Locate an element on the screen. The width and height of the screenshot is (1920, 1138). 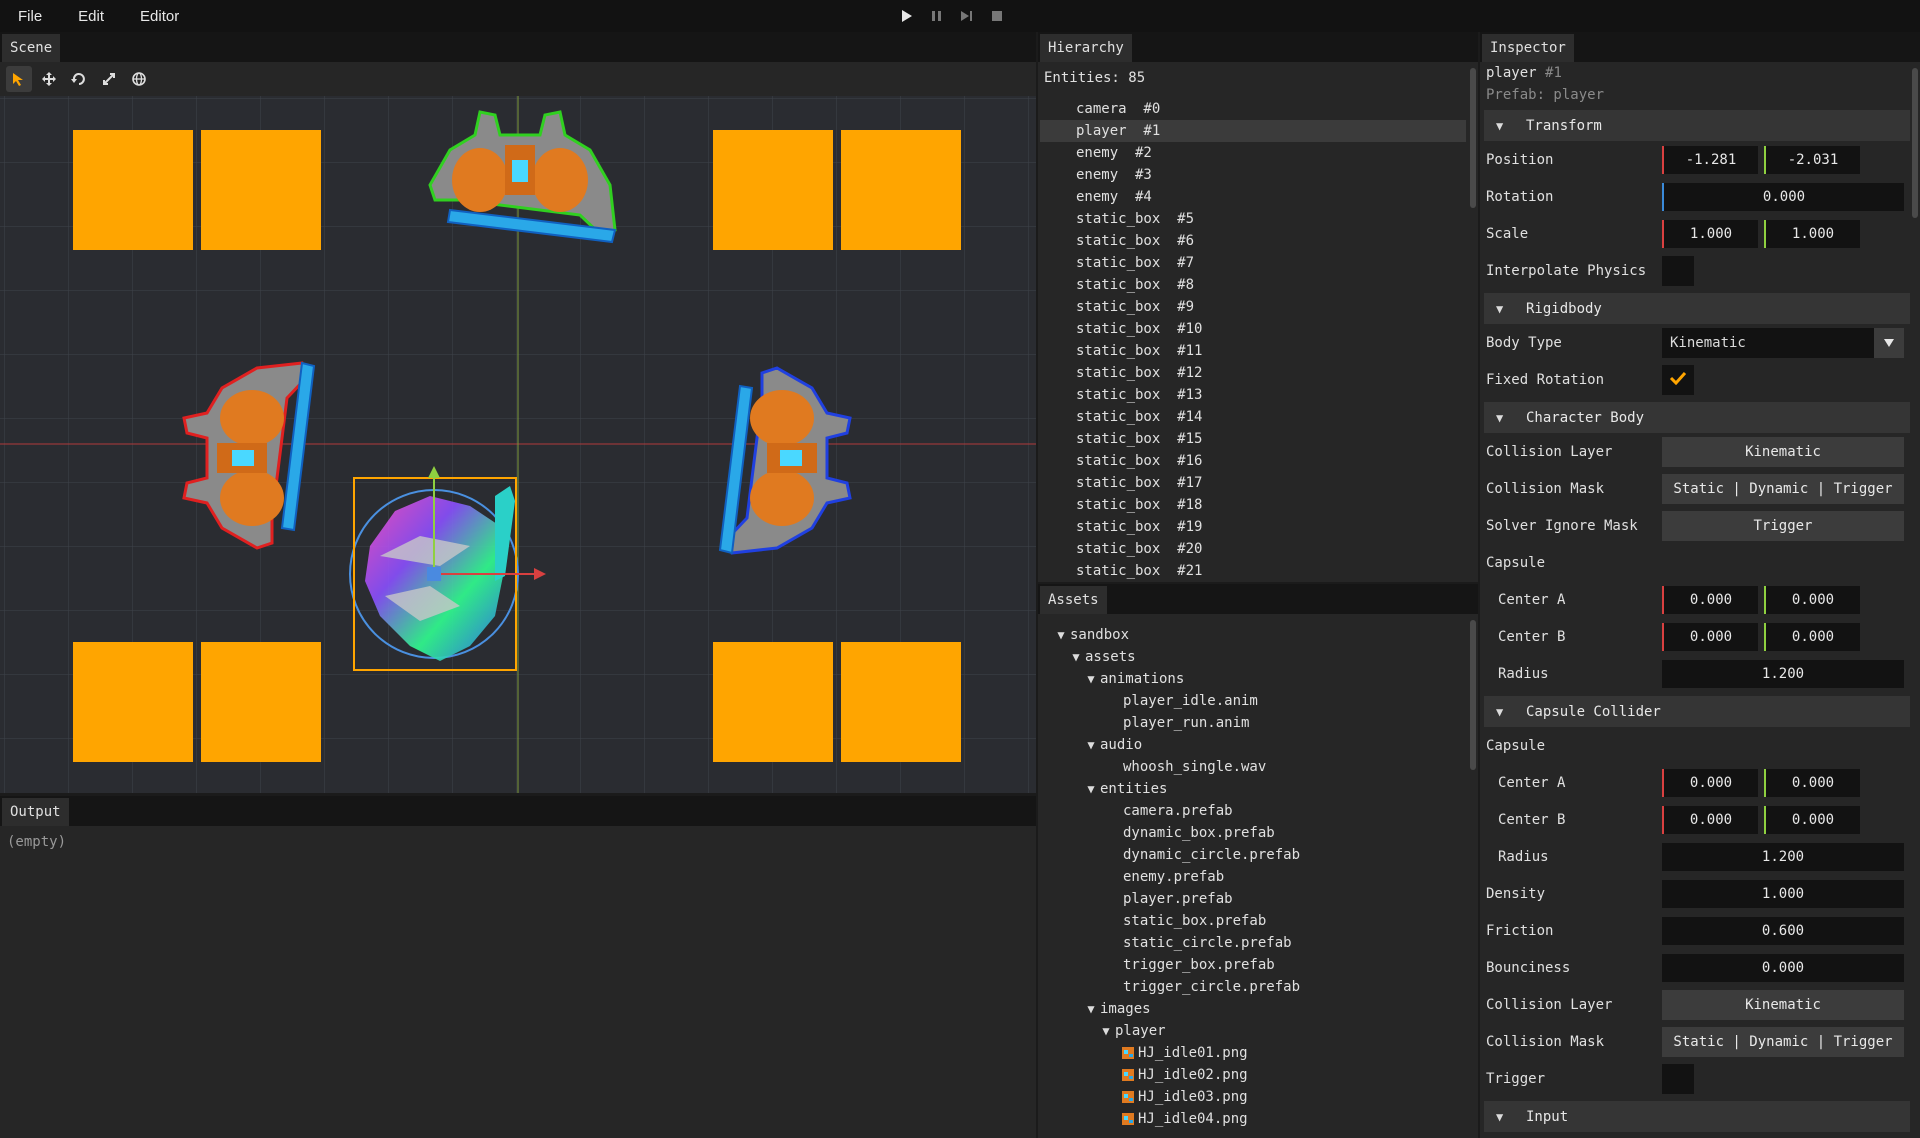
hierarchy-item: static_box #9 is located at coordinates (1253, 307).